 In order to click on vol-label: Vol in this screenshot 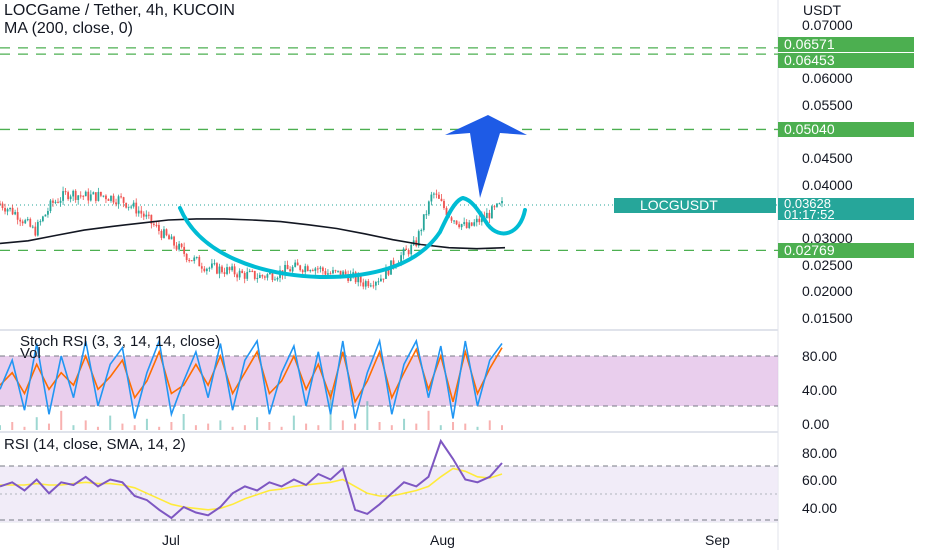, I will do `click(30, 353)`.